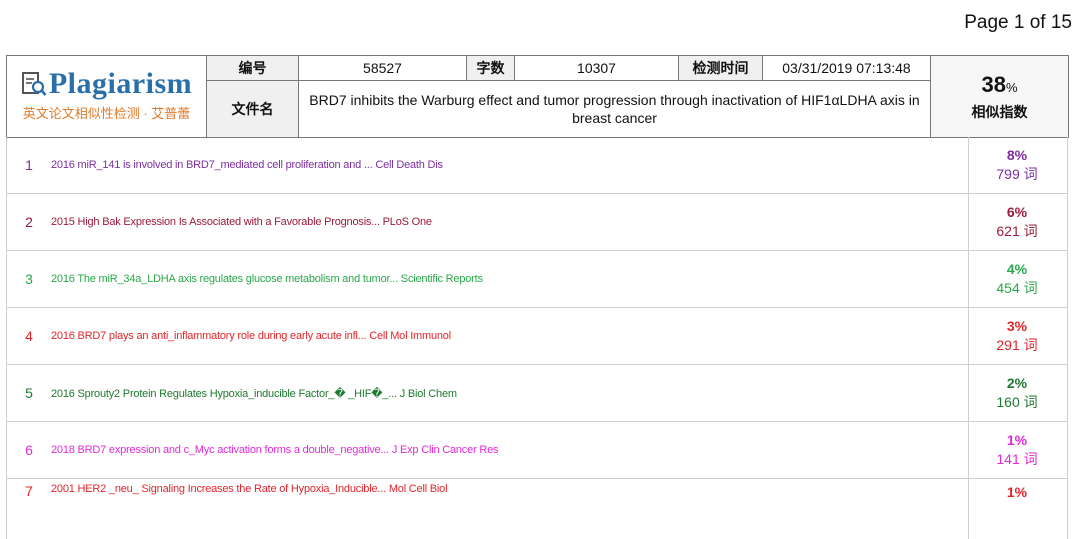  I want to click on result-number: 2, so click(29, 222).